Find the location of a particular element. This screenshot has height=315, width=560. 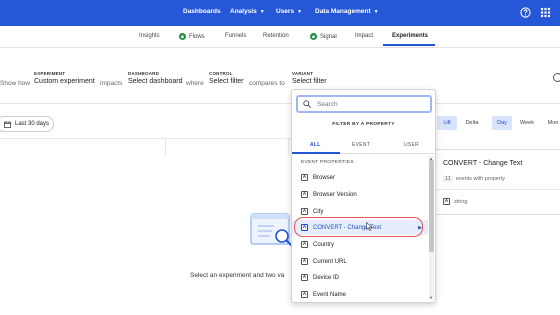

list-item-city: A City is located at coordinates (360, 211).